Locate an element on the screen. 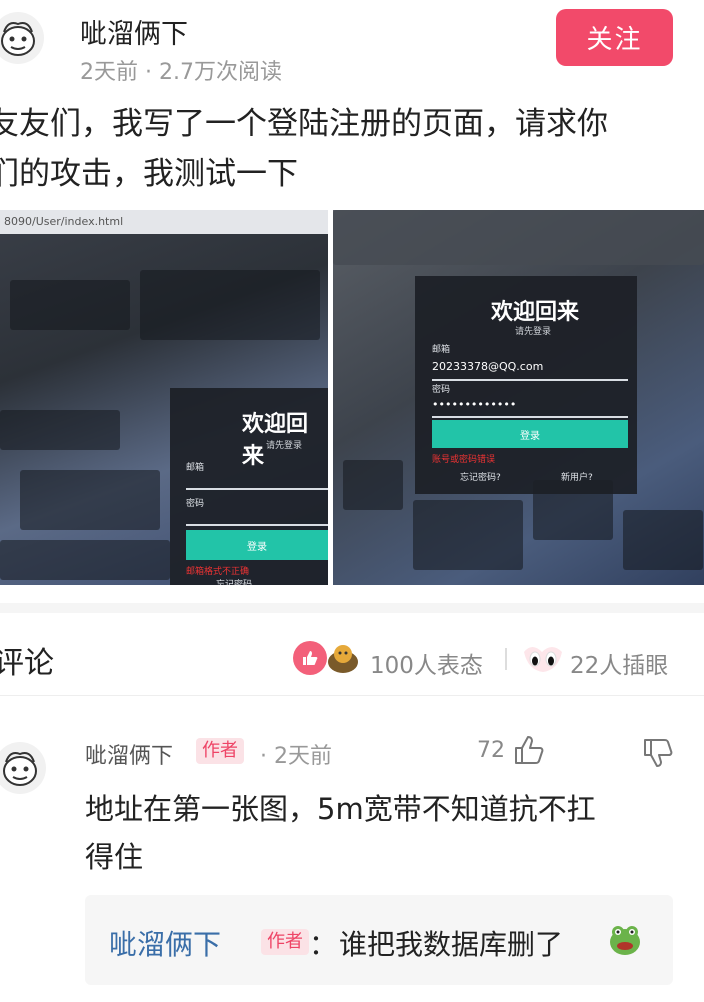  password-value: ••••••••••••• is located at coordinates (474, 404).